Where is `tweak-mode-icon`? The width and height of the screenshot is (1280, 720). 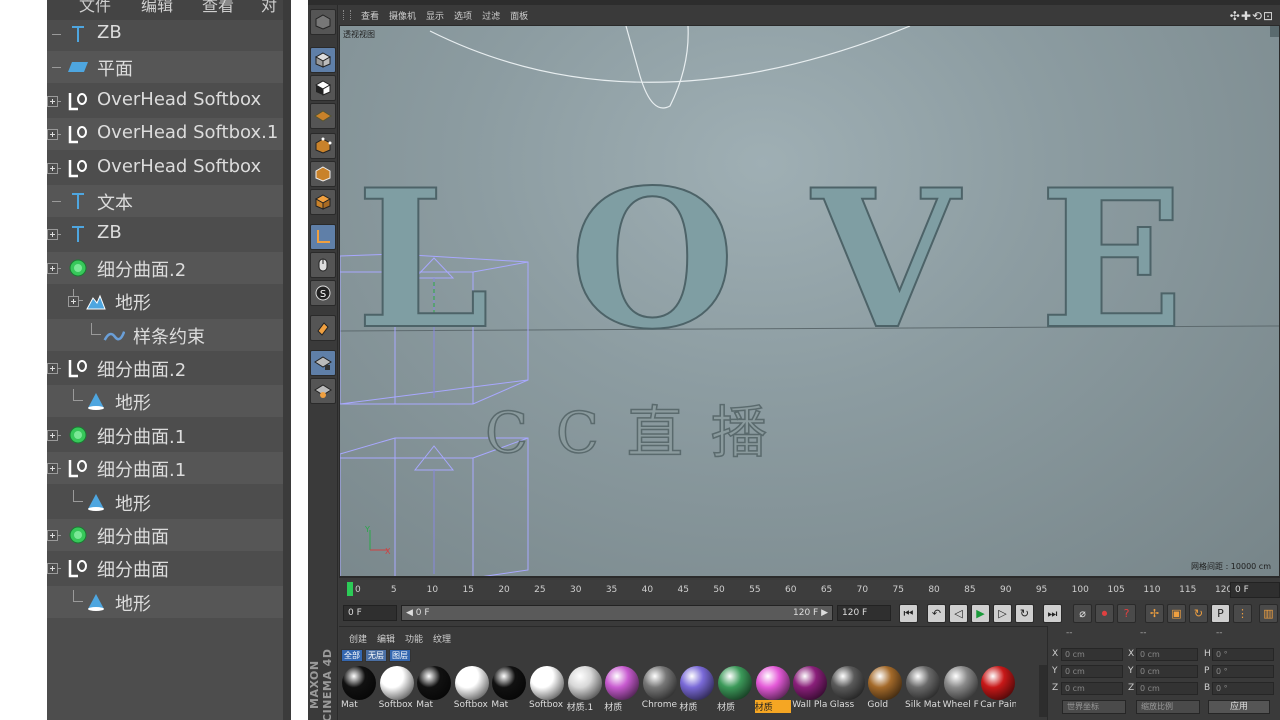
tweak-mode-icon is located at coordinates (323, 265).